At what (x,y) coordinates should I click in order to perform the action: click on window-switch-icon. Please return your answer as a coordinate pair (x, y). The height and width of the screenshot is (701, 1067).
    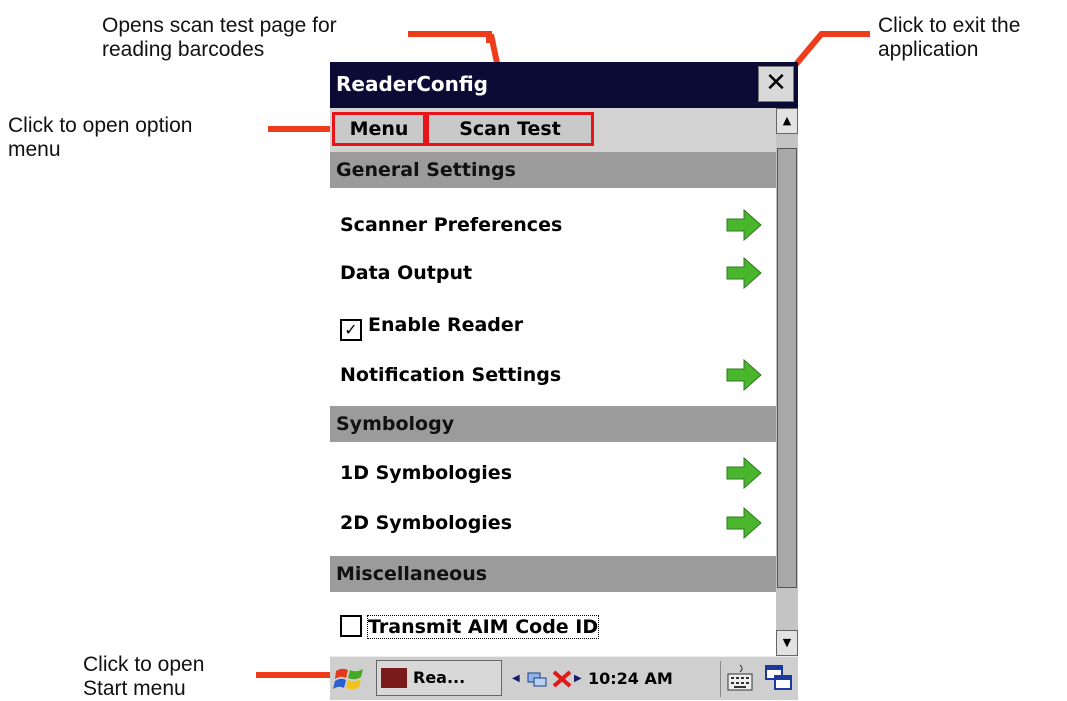
    Looking at the image, I should click on (779, 678).